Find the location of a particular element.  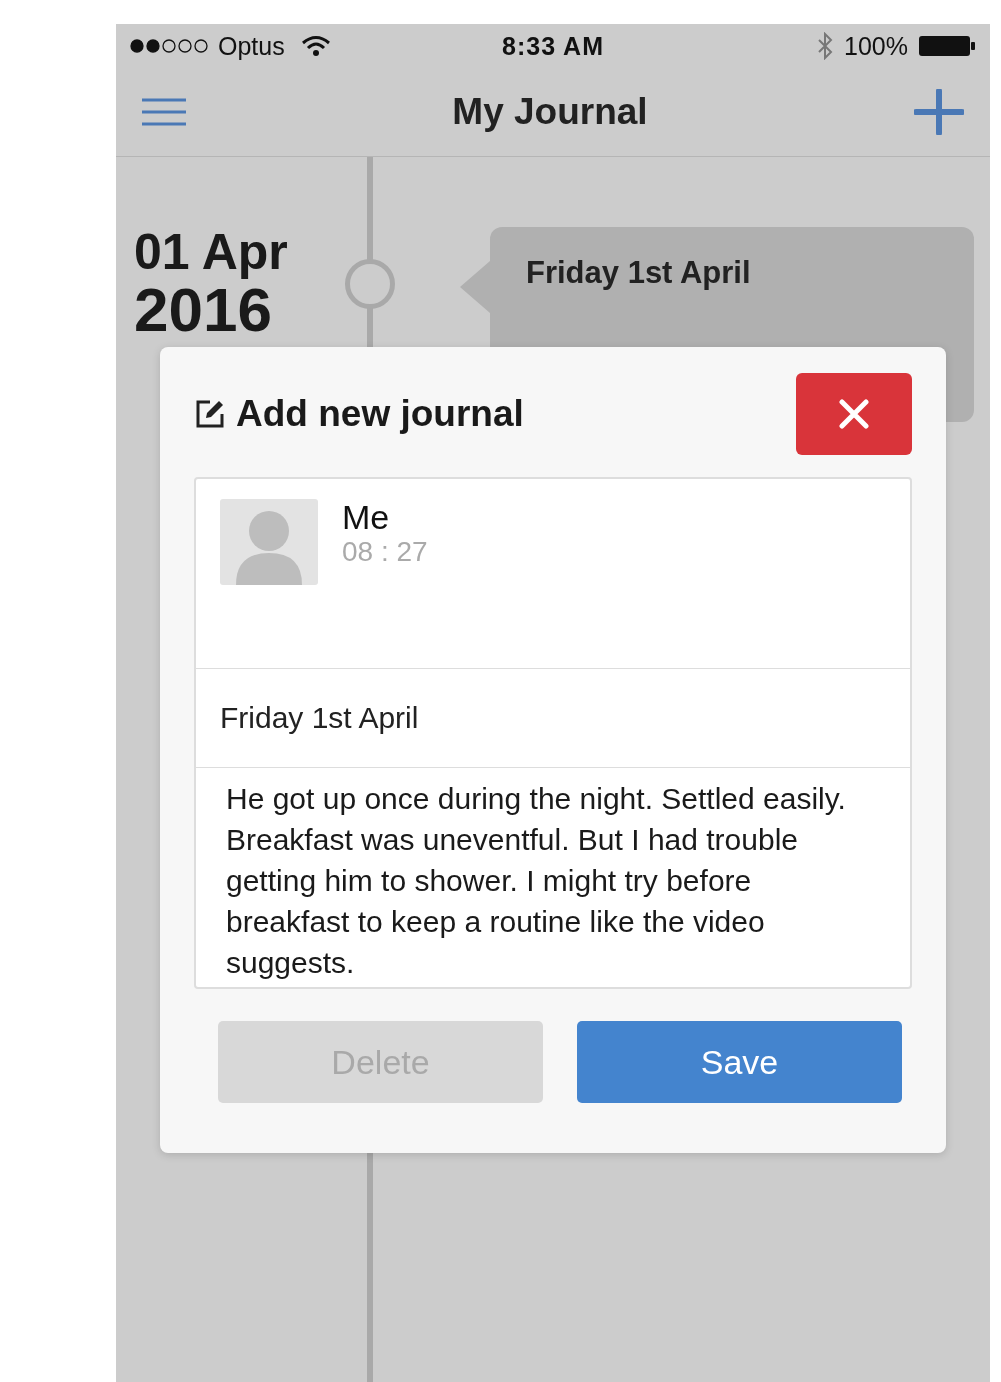

wifi-icon is located at coordinates (315, 46).